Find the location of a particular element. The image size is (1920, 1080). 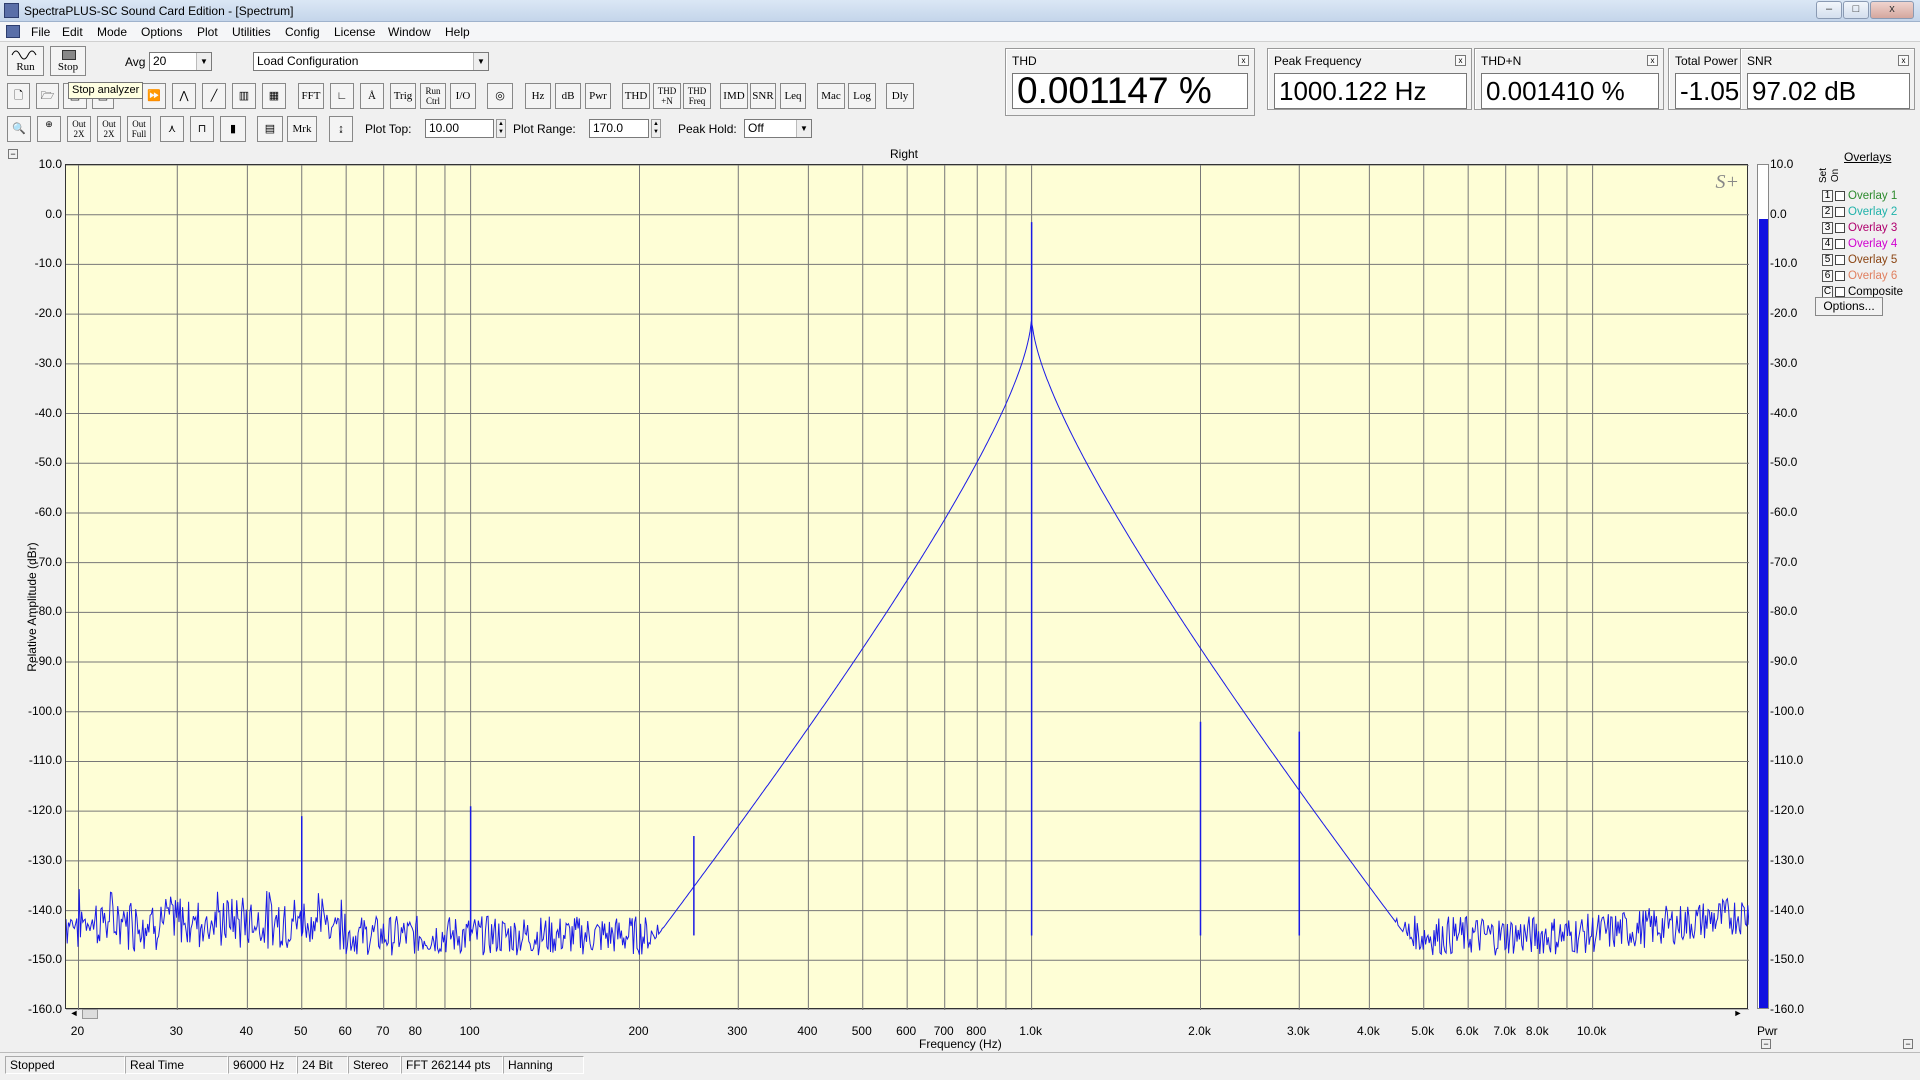

close-button: x is located at coordinates (1892, 10).